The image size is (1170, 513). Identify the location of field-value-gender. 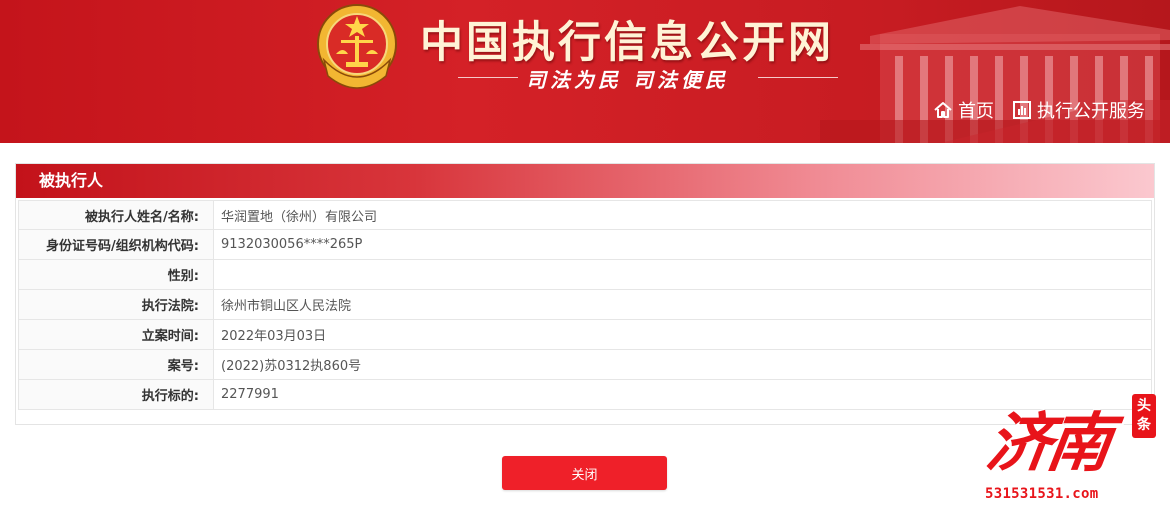
(683, 275).